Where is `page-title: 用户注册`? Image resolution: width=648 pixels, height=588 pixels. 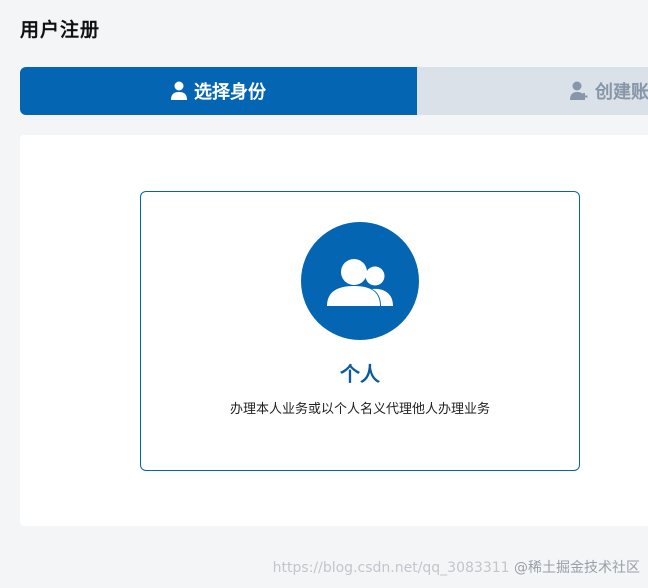 page-title: 用户注册 is located at coordinates (60, 30).